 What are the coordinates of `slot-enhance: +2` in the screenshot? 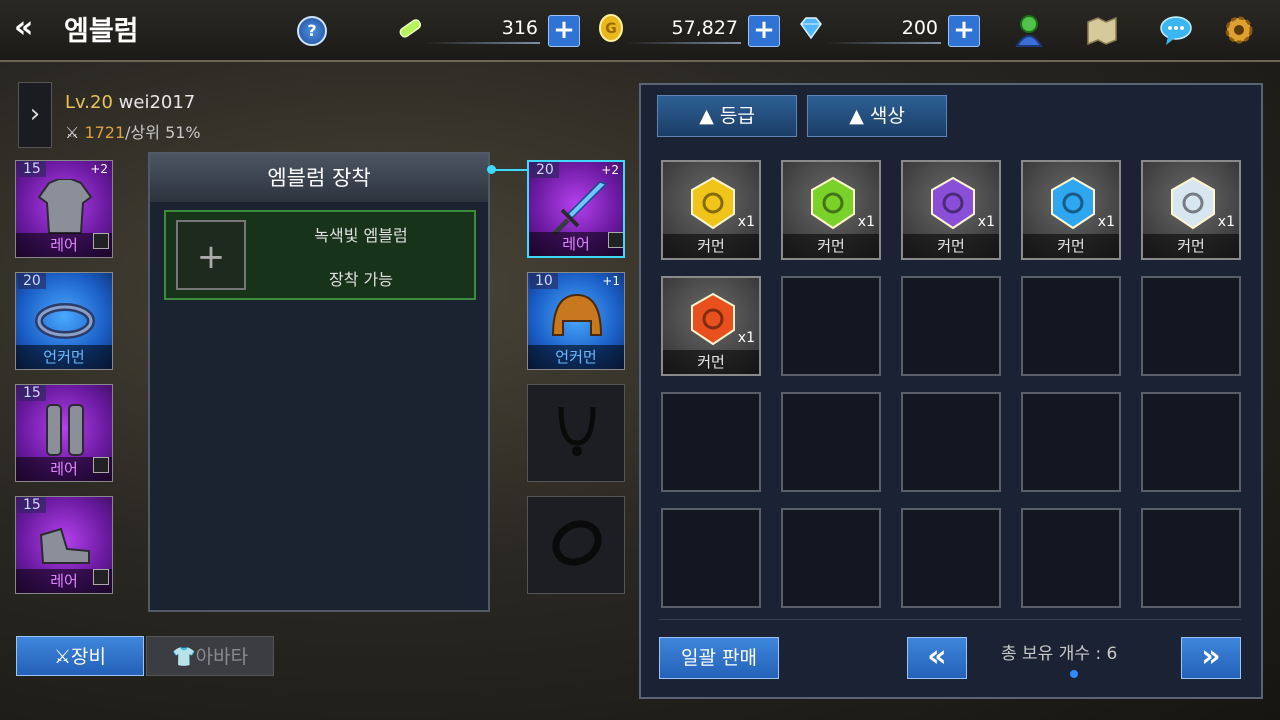 It's located at (610, 170).